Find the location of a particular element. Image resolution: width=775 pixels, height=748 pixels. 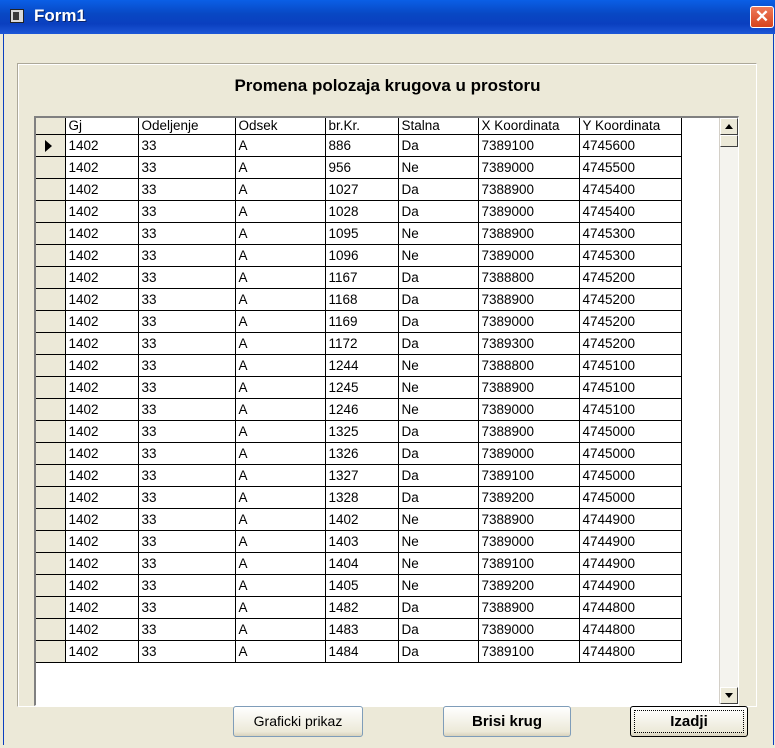

grid-cell: 1325 is located at coordinates (362, 431).